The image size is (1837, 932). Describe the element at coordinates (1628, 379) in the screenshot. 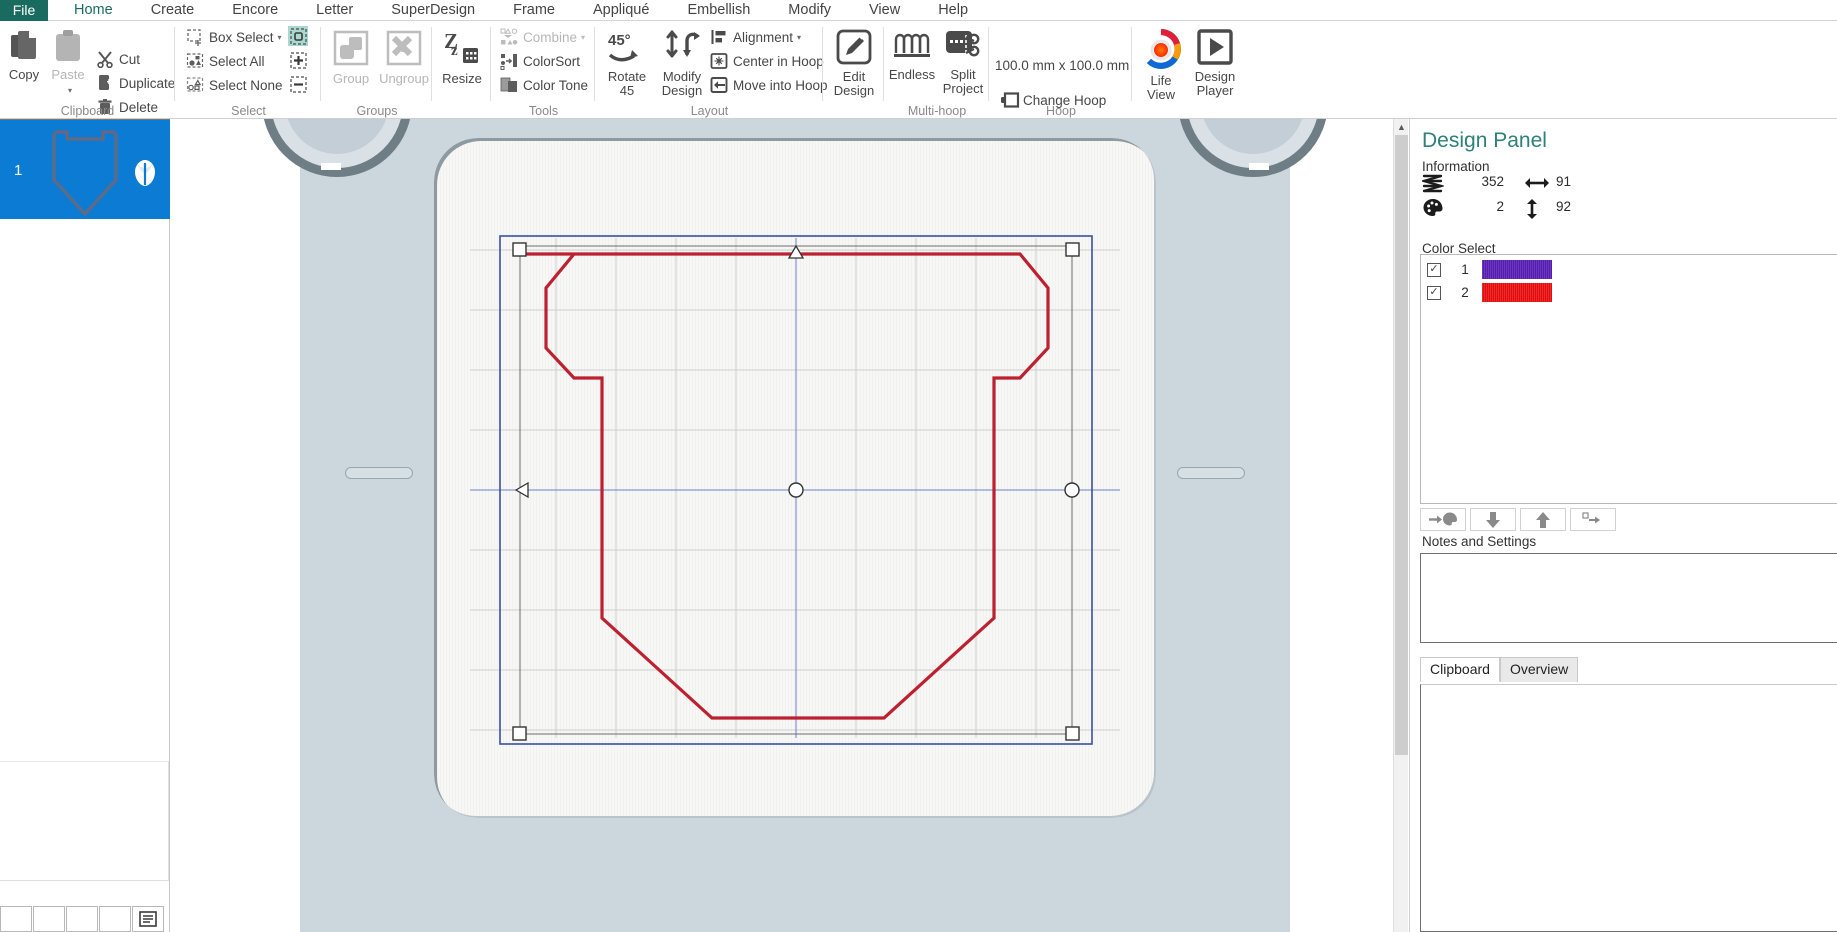

I see `color-select-list: ✓ 1 ✓ 2` at that location.